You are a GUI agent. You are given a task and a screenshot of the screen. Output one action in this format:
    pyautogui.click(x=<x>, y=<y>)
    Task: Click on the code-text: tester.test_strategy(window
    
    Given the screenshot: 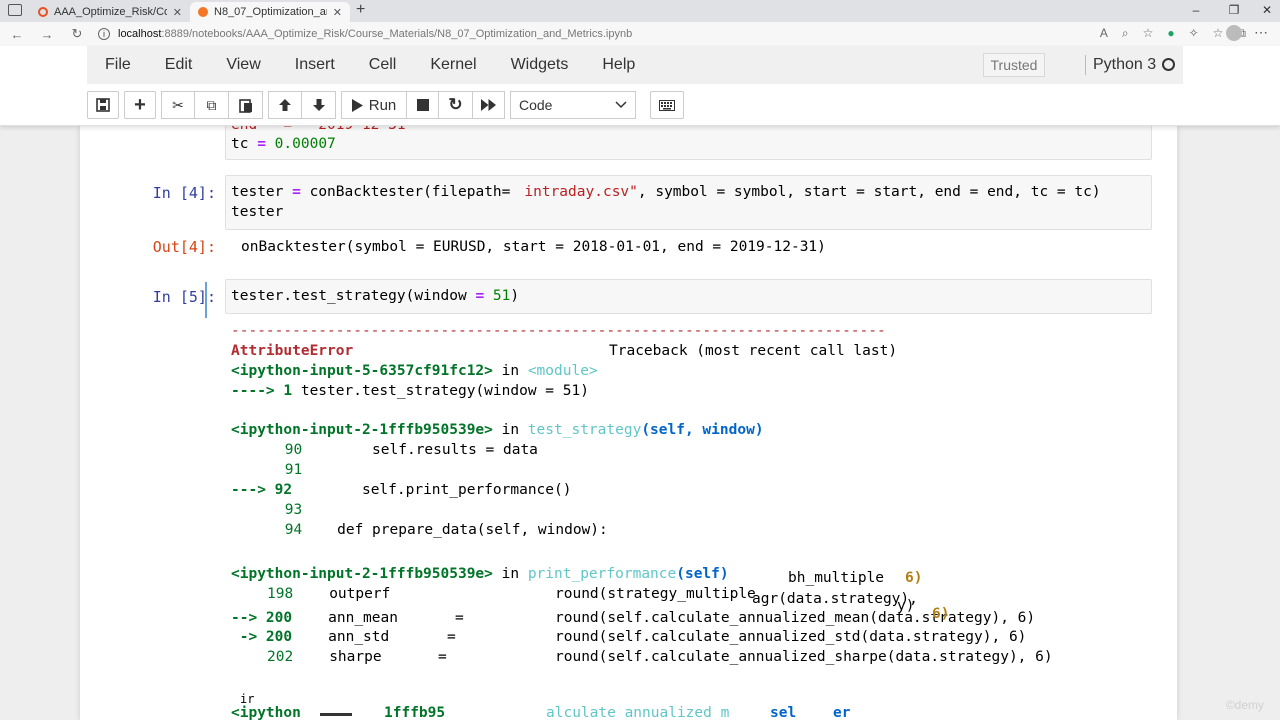 What is the action you would take?
    pyautogui.click(x=353, y=296)
    